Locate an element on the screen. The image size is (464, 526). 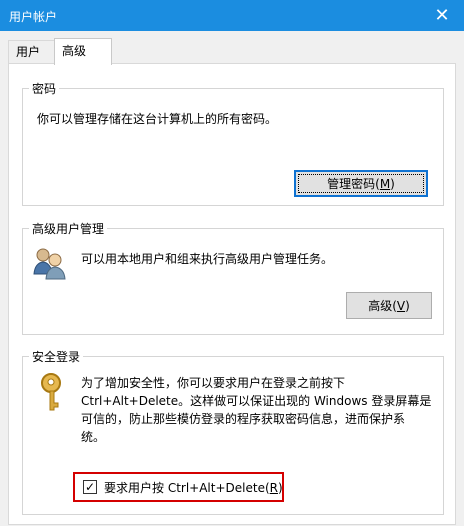
close-button: ✕ is located at coordinates (442, 15).